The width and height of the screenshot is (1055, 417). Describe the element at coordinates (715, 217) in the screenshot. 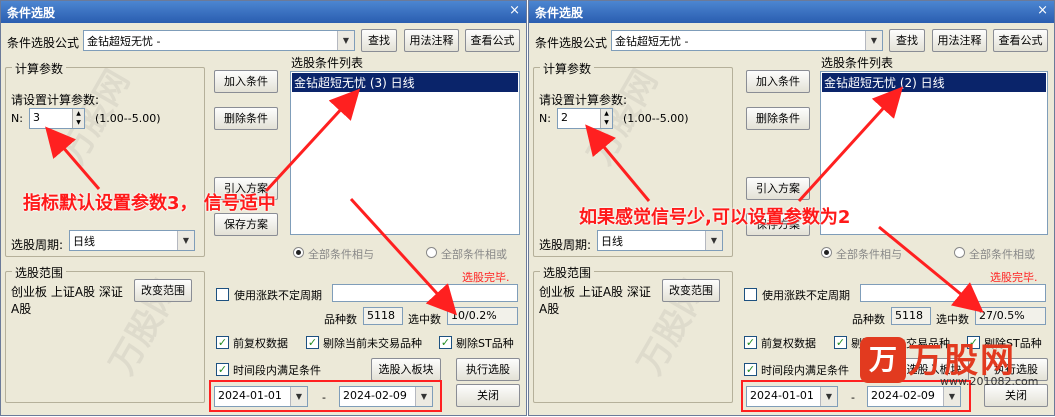

I see `annotation-callout: 如果感觉信号少,可以设置参数为2` at that location.